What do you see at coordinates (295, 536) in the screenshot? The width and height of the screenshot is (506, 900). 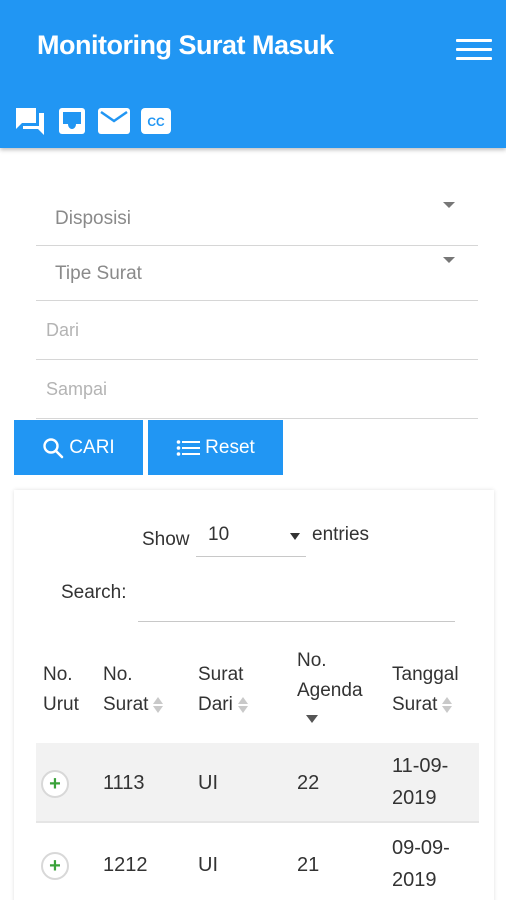 I see `caret-down-icon` at bounding box center [295, 536].